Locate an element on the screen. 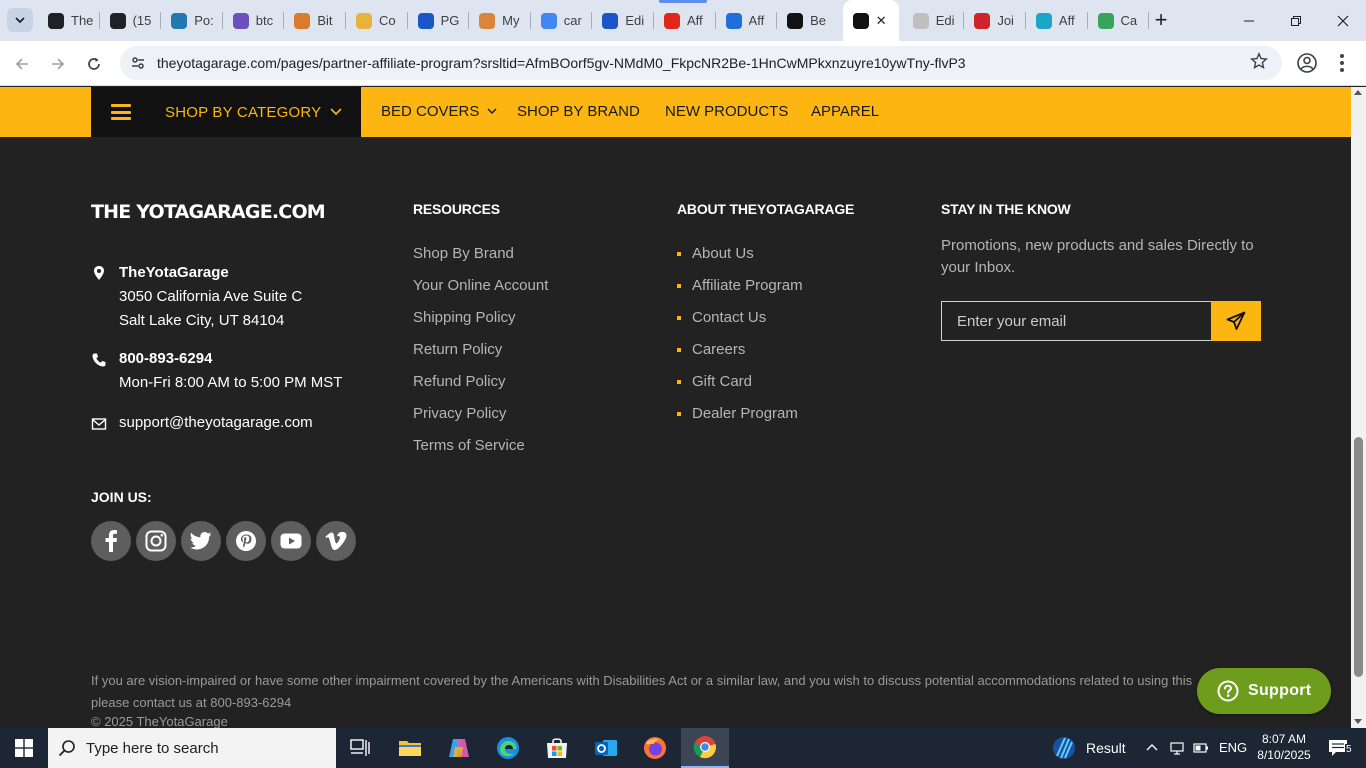 The image size is (1366, 768). taskbar-clock: 8:07 AM 8/10/2025 is located at coordinates (1284, 747).